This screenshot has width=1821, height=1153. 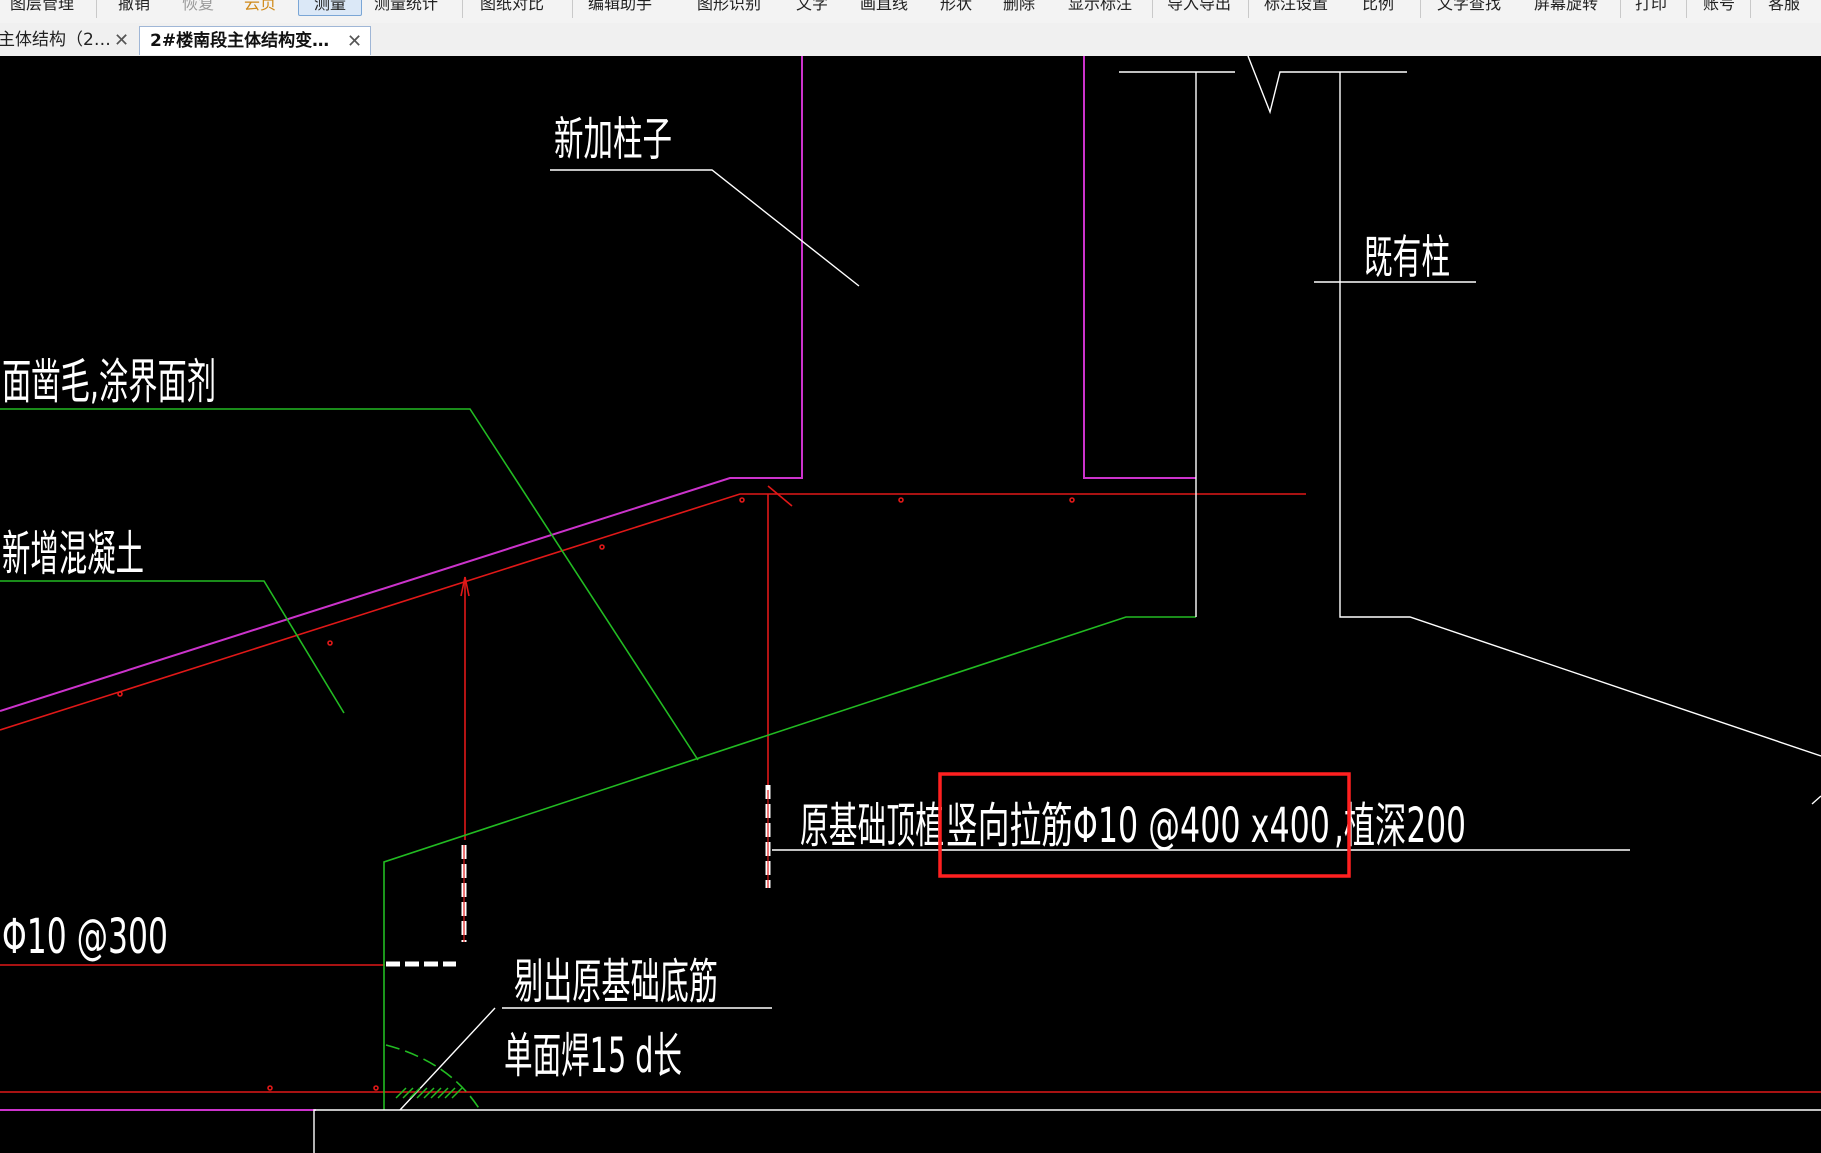 I want to click on new-column-label: 新加柱子, so click(x=613, y=139).